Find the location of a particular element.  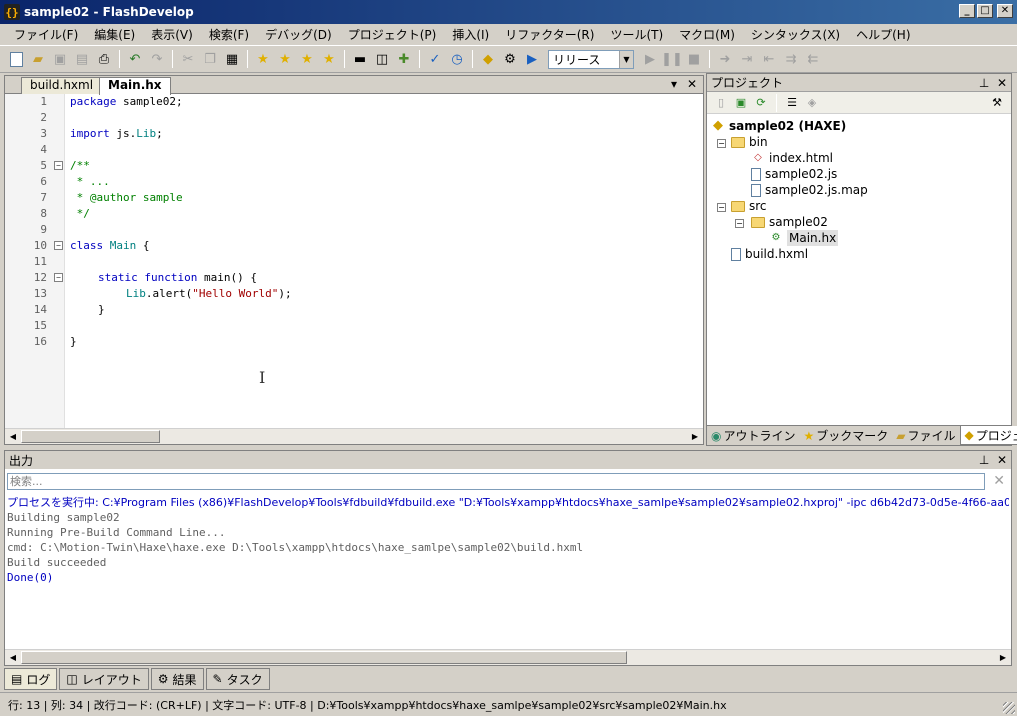

tab-main-hx: Main.hx is located at coordinates (135, 86).